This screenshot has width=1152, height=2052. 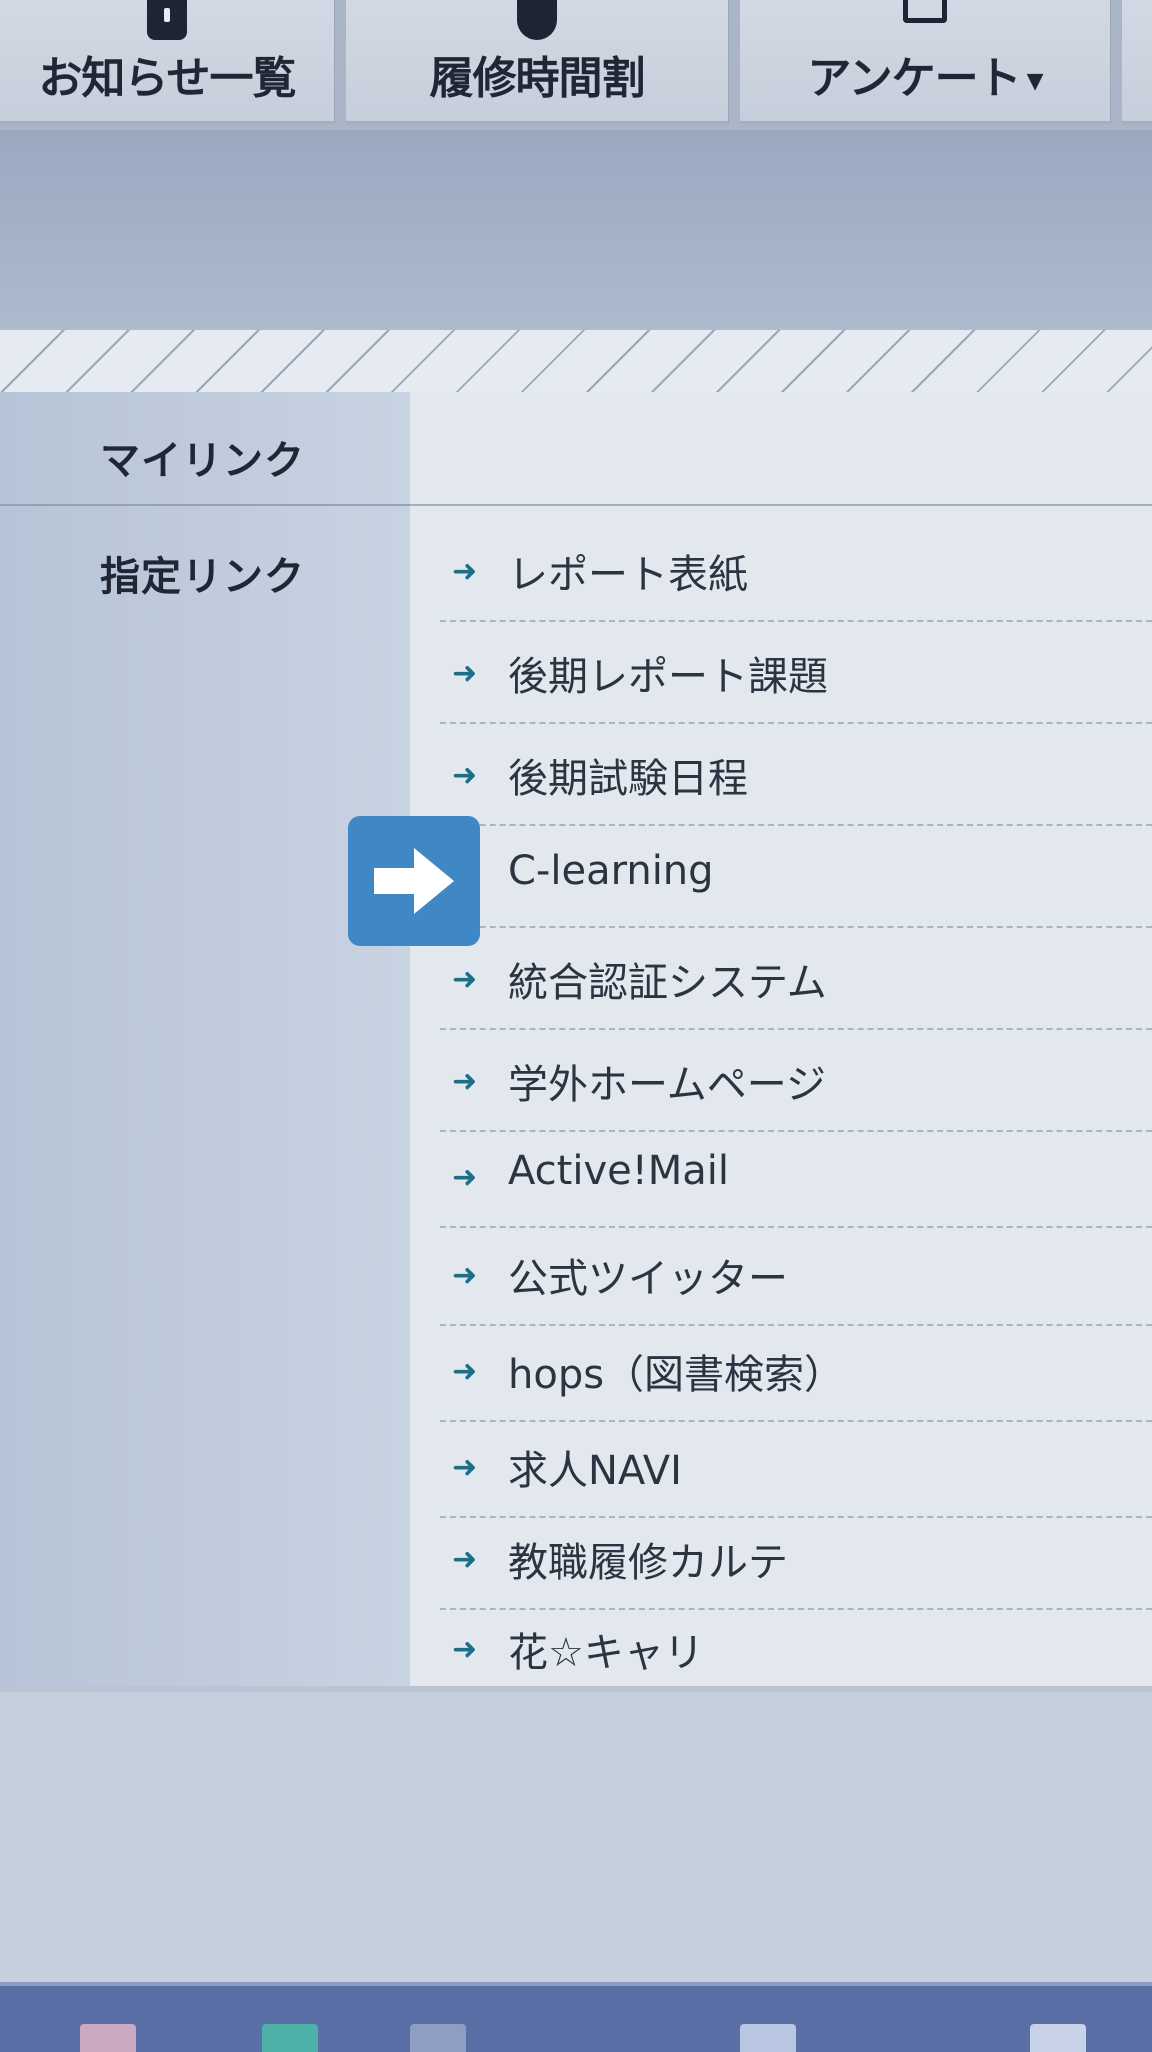 I want to click on link-label: レポート表紙, so click(x=628, y=575).